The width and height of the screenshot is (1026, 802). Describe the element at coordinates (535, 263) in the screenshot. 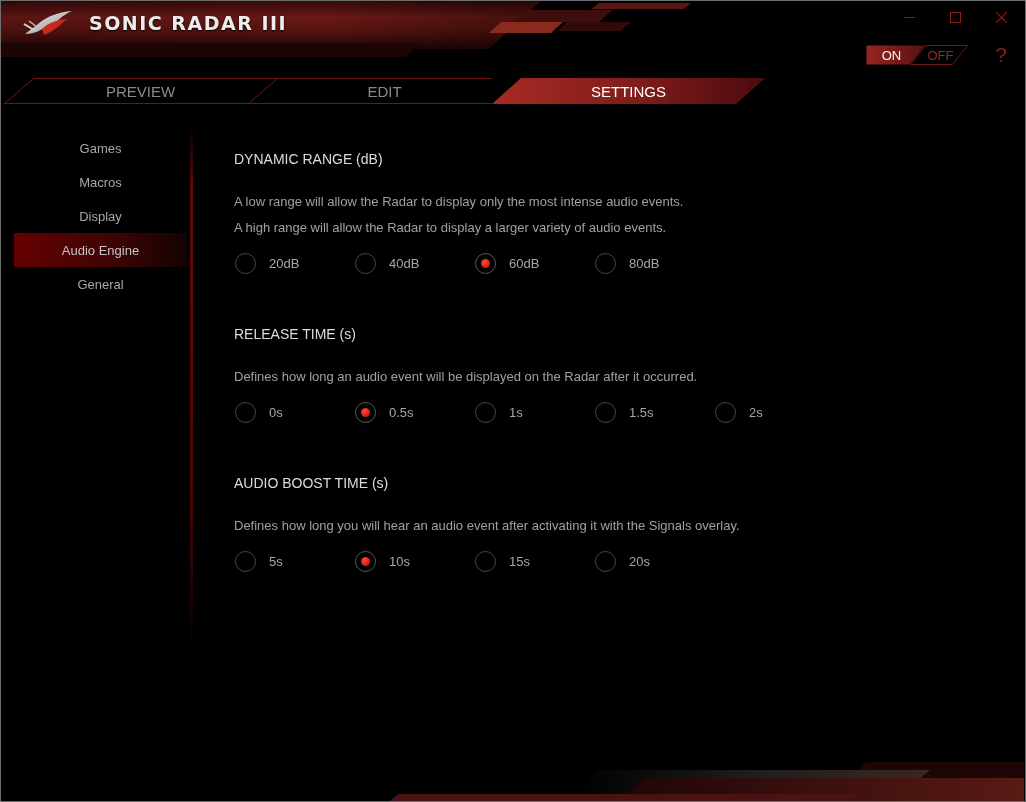

I see `radio-option: 60dB` at that location.